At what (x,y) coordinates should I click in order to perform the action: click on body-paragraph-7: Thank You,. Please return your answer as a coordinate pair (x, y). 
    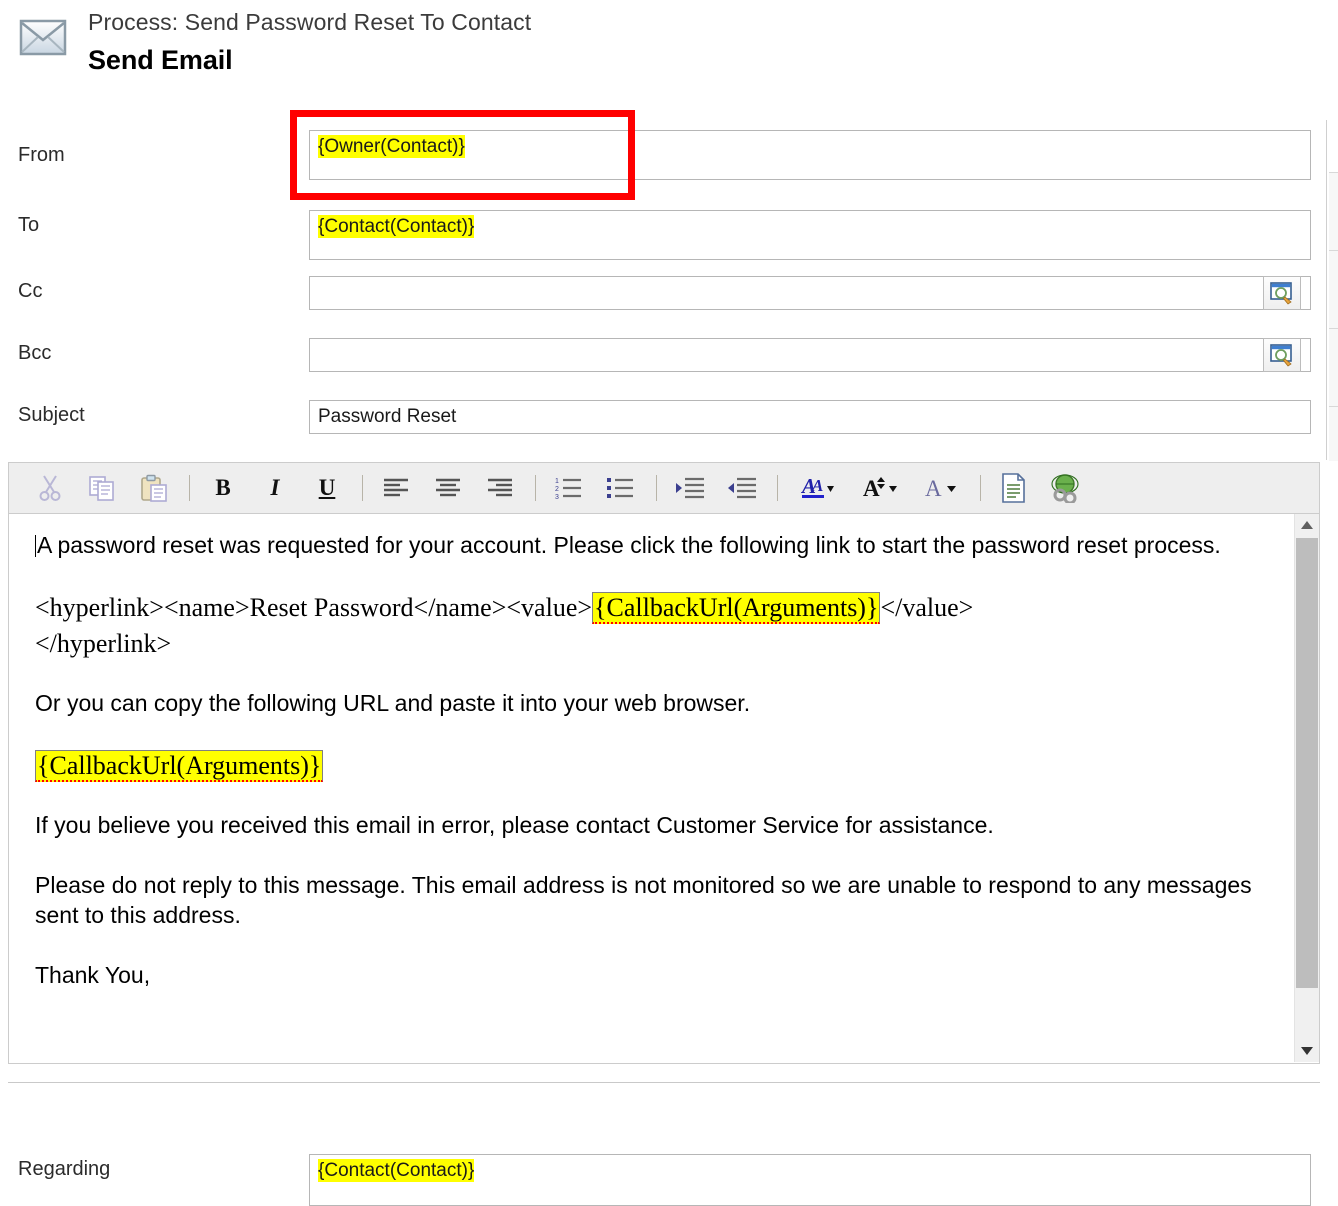
    Looking at the image, I should click on (93, 975).